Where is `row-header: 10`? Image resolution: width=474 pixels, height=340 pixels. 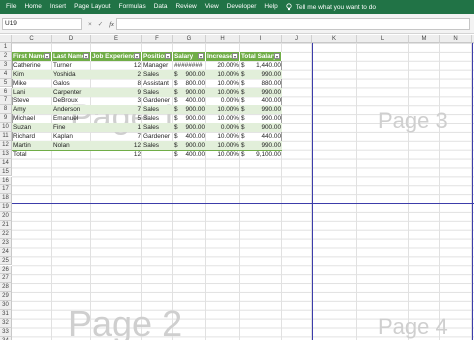
row-header: 10 is located at coordinates (6, 127).